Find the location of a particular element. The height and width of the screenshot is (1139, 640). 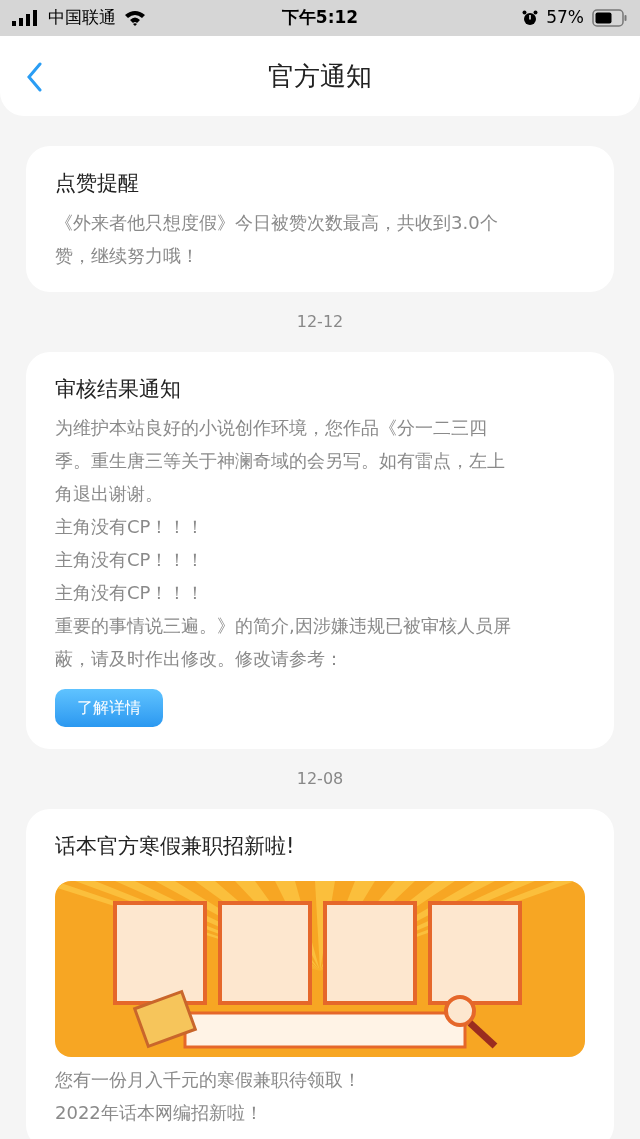

battery-percent: 57% is located at coordinates (565, 18).